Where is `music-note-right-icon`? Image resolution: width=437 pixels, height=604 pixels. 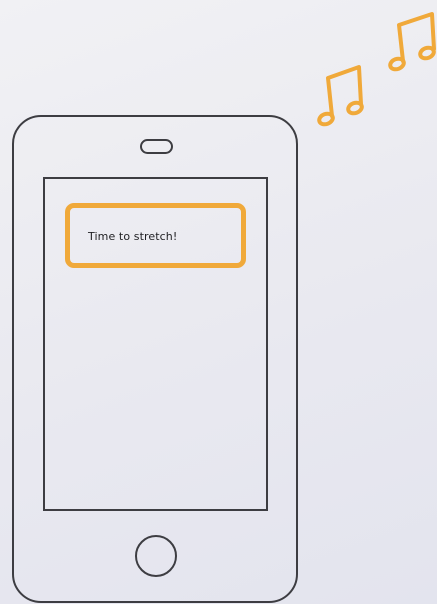 music-note-right-icon is located at coordinates (412, 42).